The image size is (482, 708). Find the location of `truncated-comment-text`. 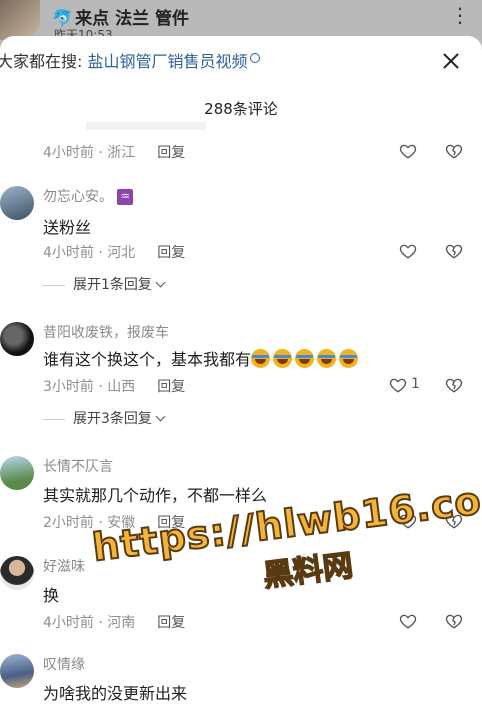

truncated-comment-text is located at coordinates (146, 126).